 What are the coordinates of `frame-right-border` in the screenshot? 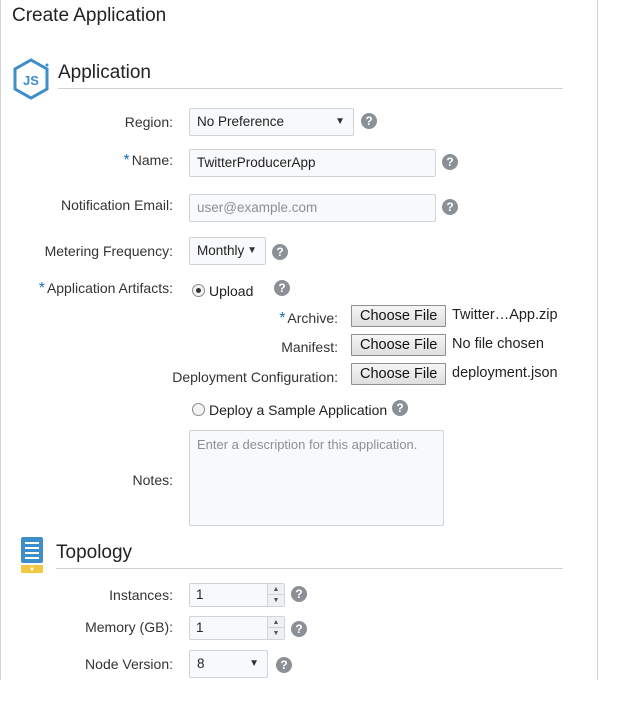 It's located at (597, 340).